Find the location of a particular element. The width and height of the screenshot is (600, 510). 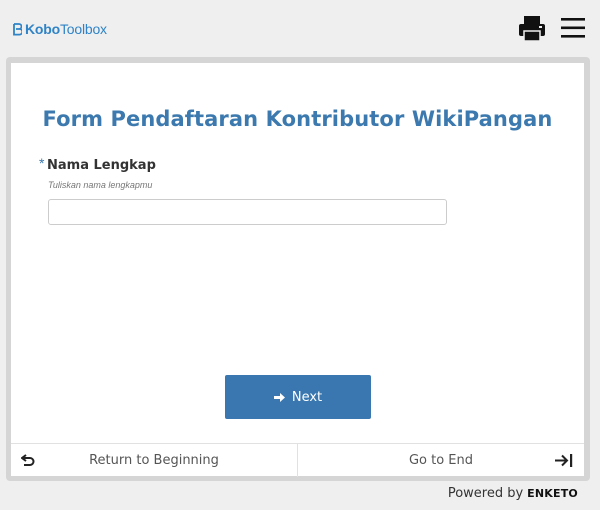

logo-kobo-text: Kobo is located at coordinates (42, 29).